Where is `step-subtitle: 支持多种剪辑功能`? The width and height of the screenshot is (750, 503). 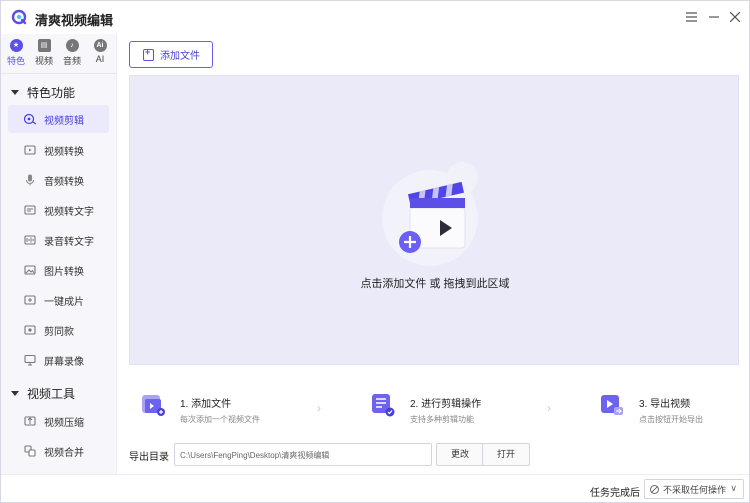 step-subtitle: 支持多种剪辑功能 is located at coordinates (442, 419).